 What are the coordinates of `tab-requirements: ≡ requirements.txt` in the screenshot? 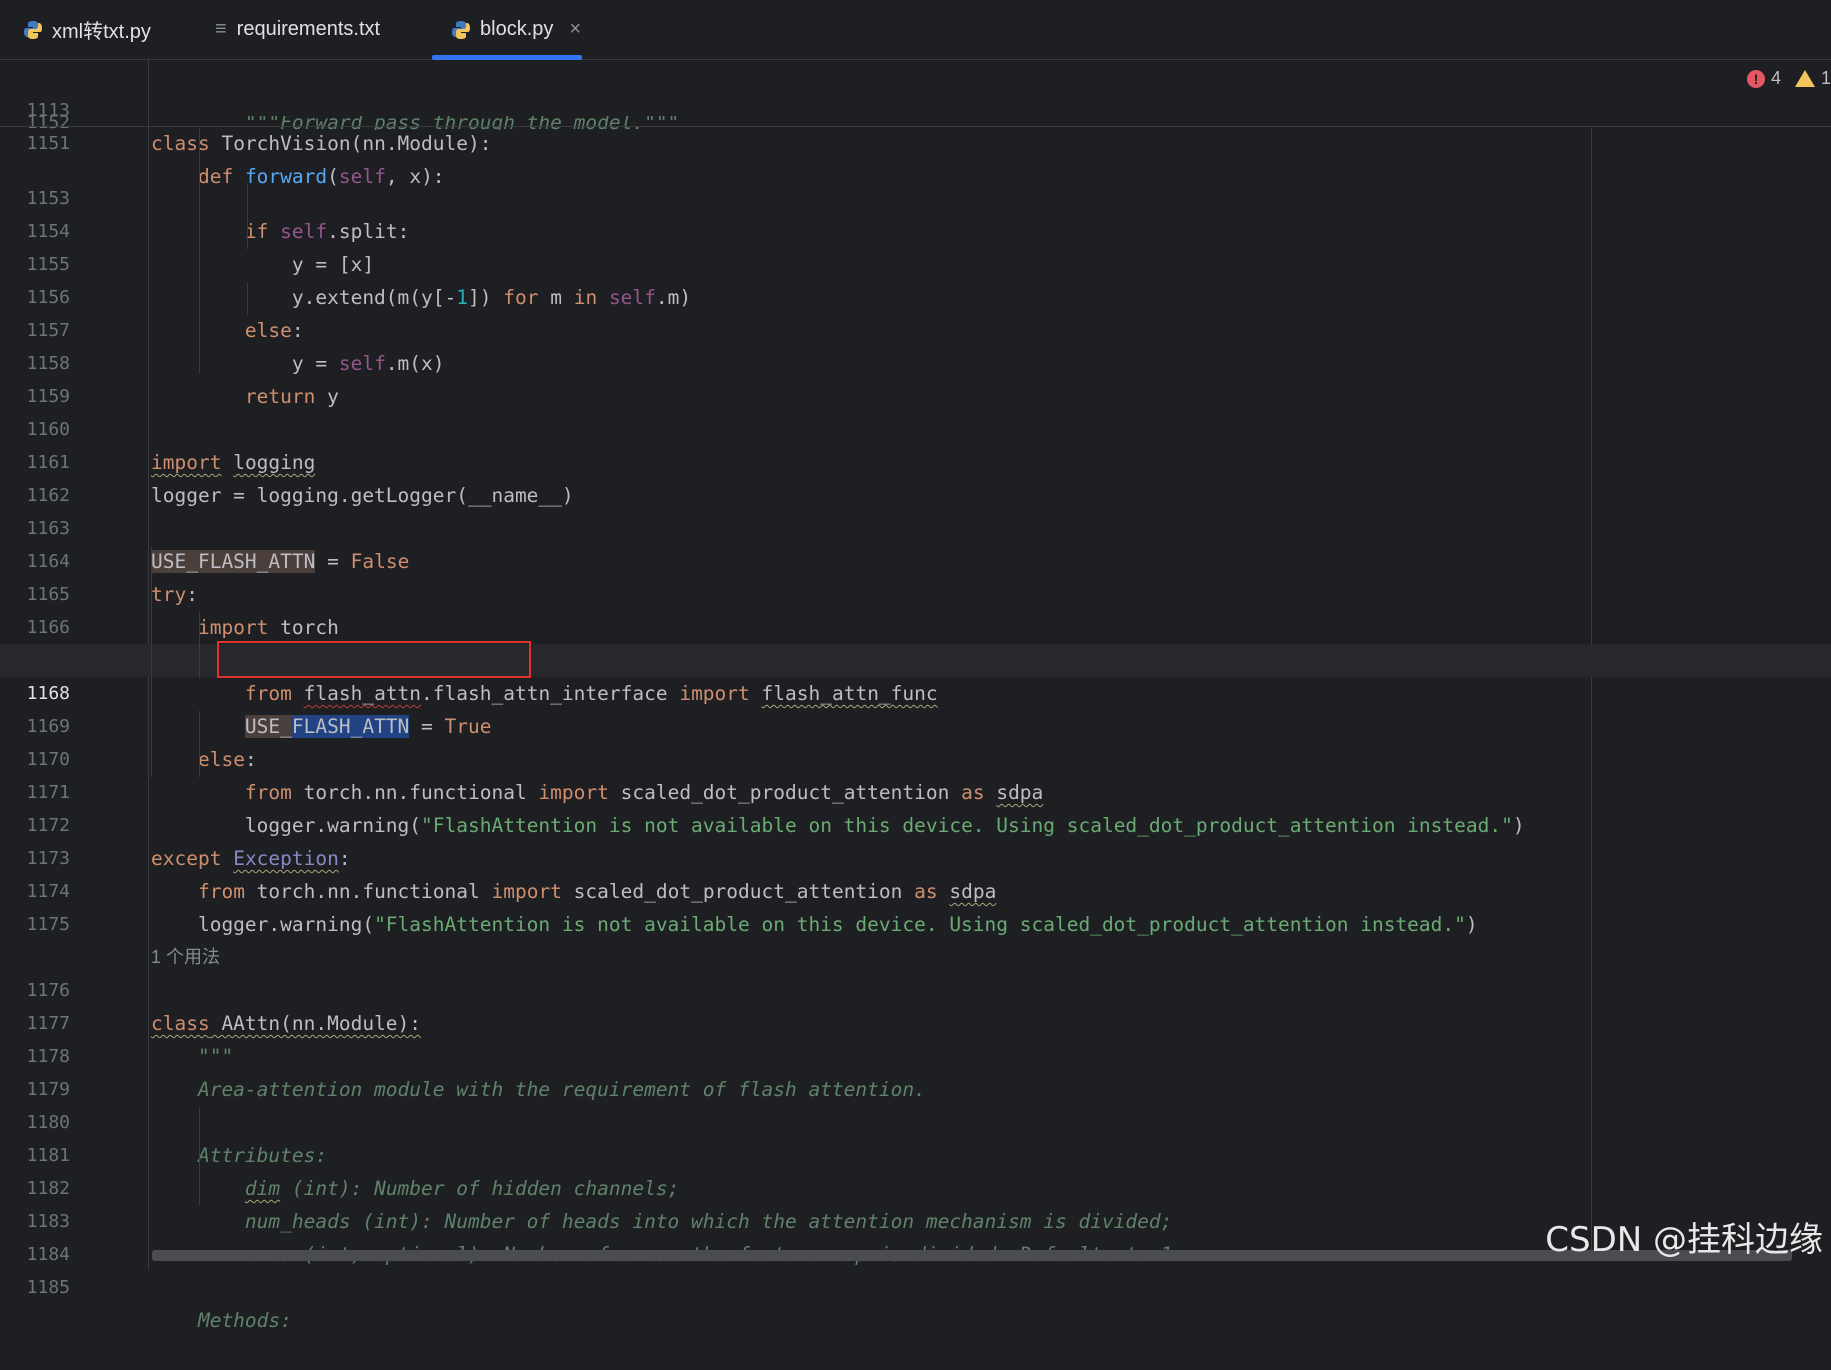 It's located at (297, 29).